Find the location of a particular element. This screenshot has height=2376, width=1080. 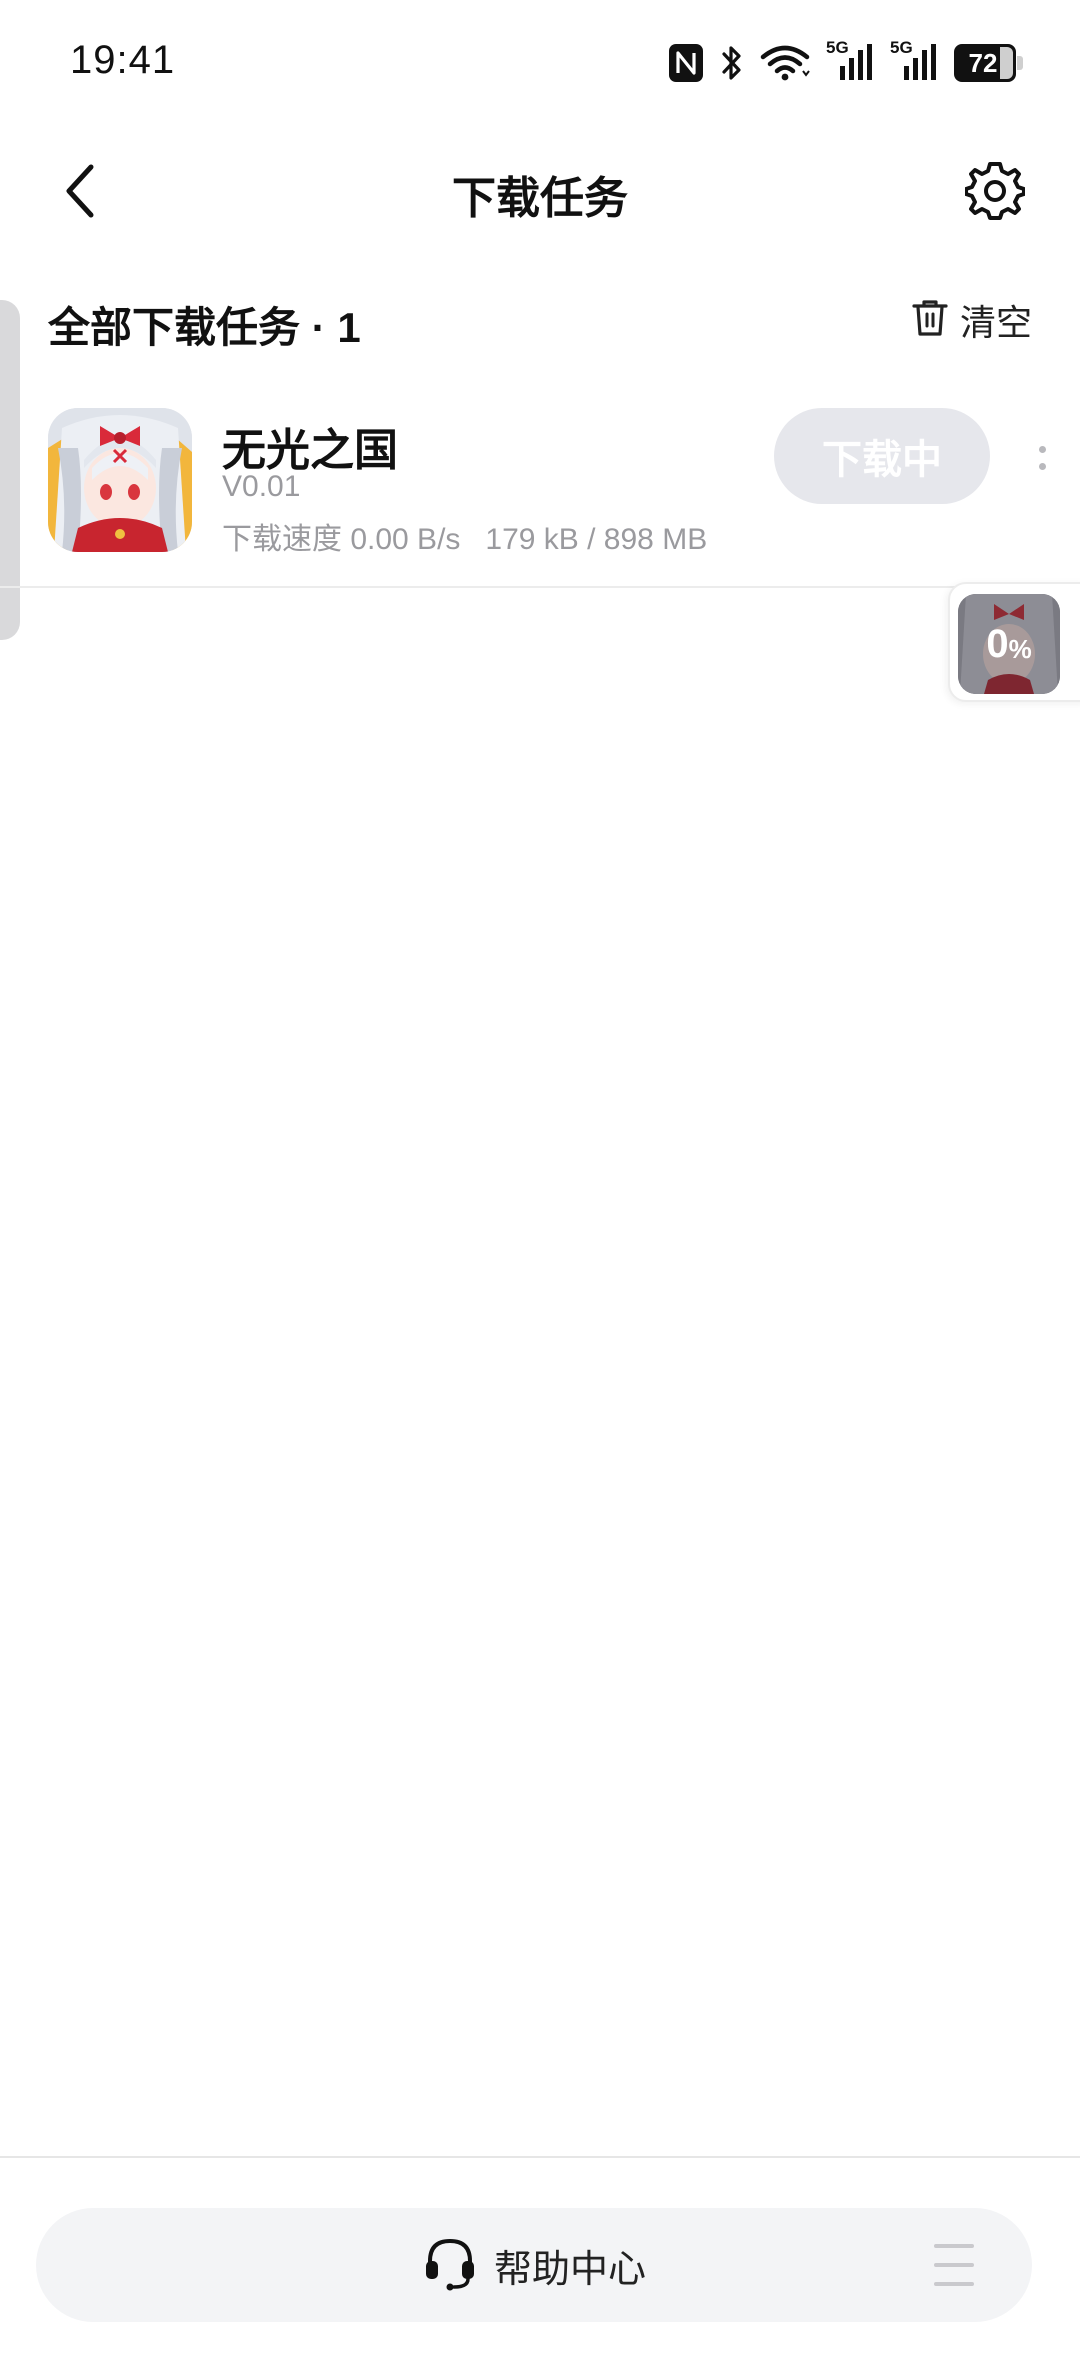

download-meta: 下载速度 0.00 B/s 179 kB / 898 MB is located at coordinates (465, 539).